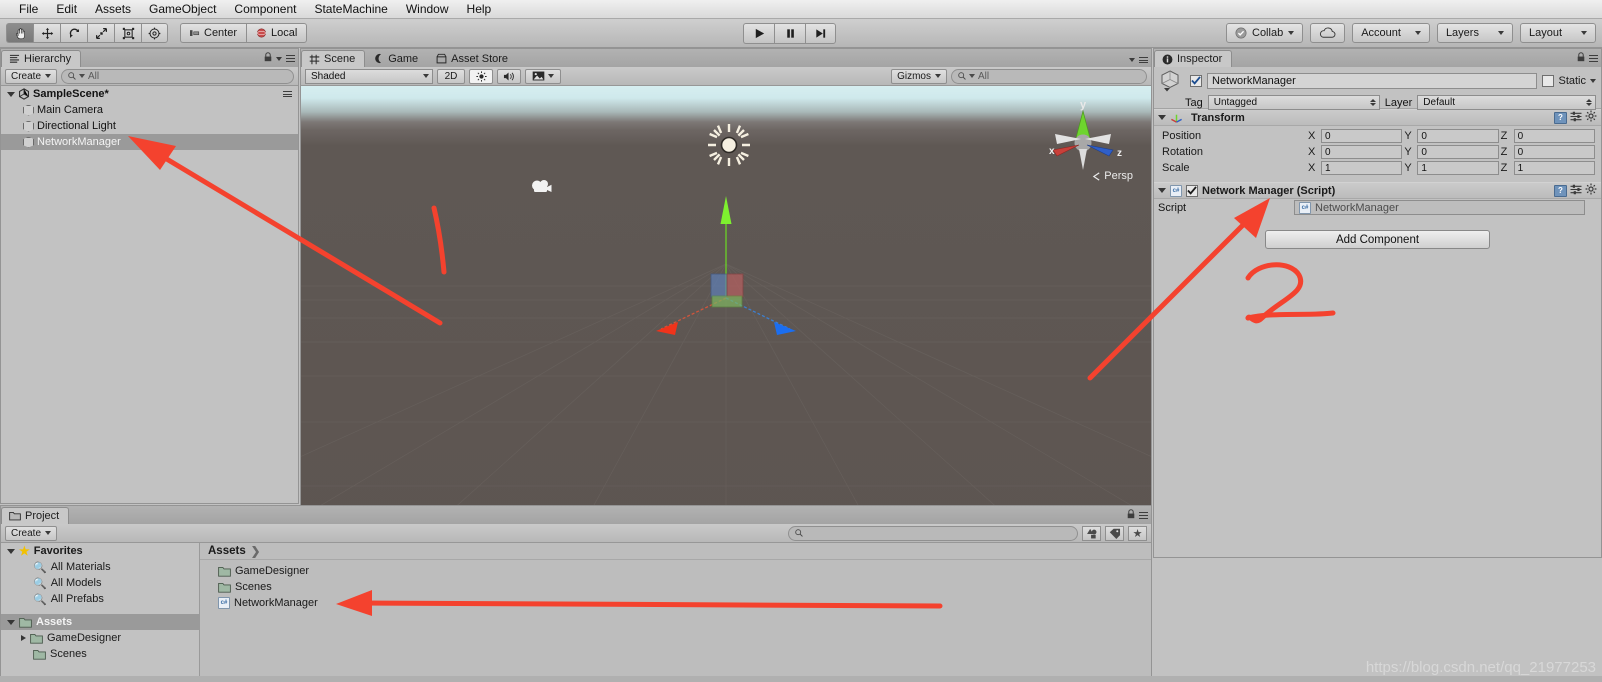 The image size is (1602, 682). I want to click on script-object-field: c# NetworkManager, so click(1439, 207).